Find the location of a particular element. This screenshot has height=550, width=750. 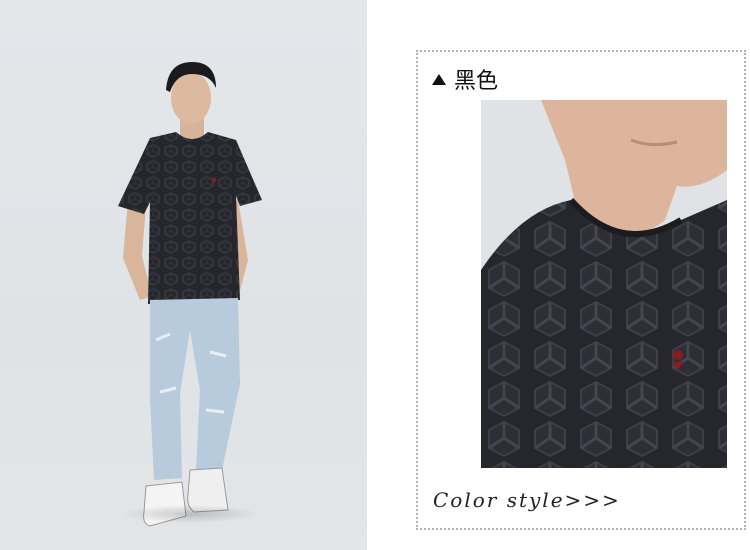

color-label: 黑色 is located at coordinates (476, 81).